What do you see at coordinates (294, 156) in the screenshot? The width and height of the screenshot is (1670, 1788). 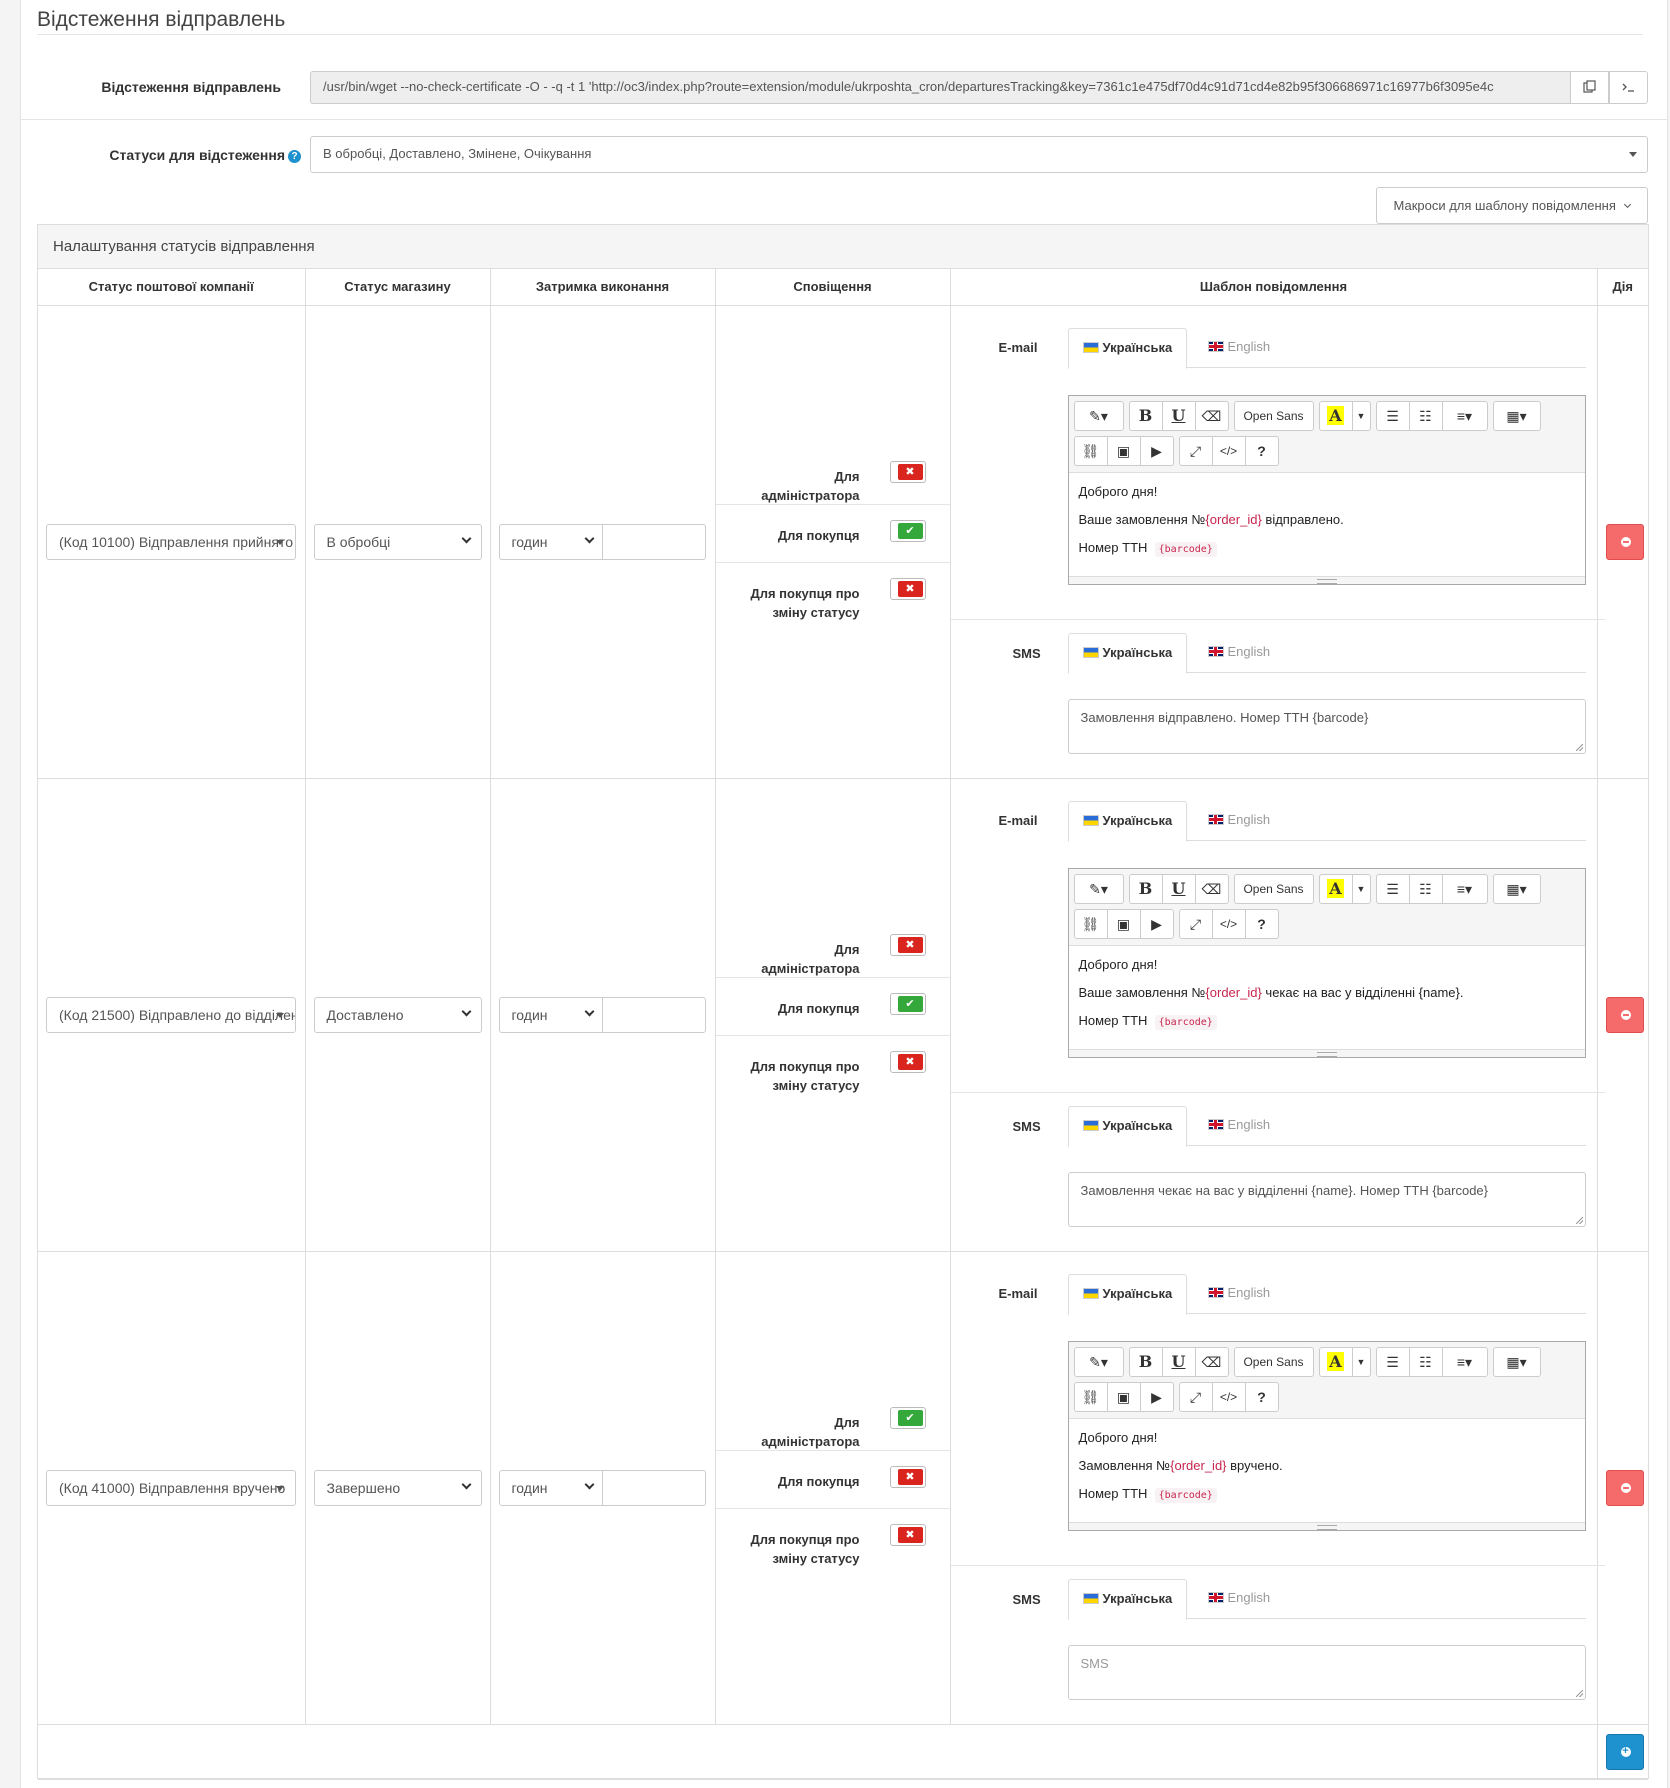 I see `help-icon: ?` at bounding box center [294, 156].